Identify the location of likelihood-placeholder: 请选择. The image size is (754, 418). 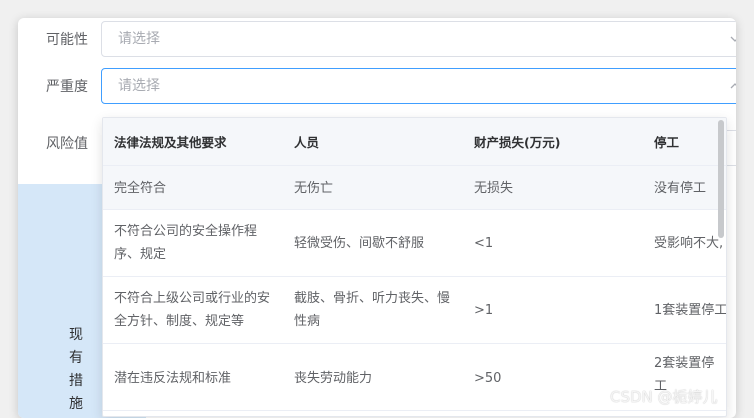
(139, 39).